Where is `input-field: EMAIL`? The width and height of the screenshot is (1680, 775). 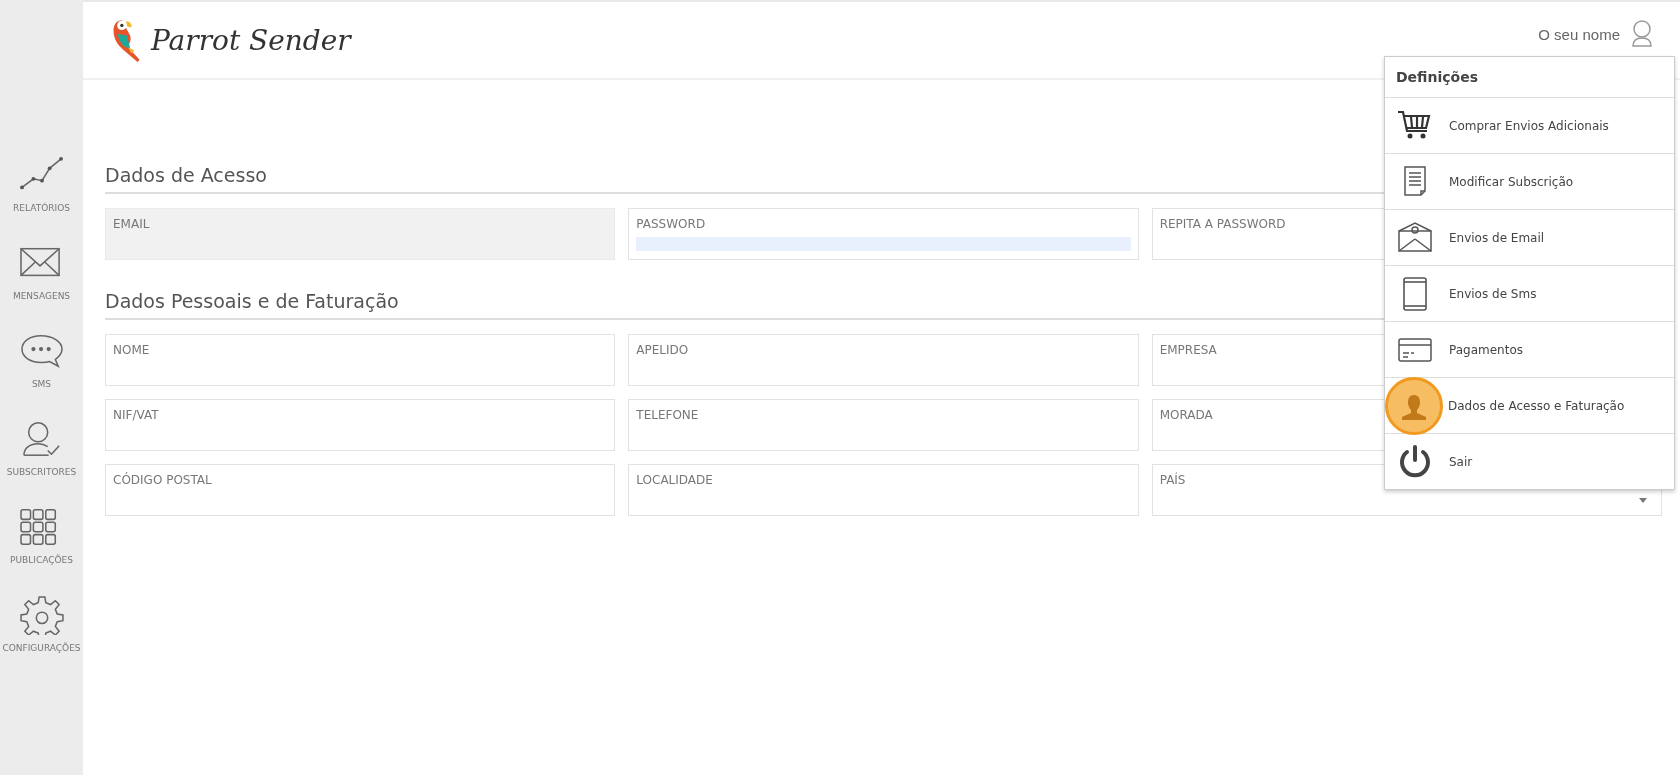
input-field: EMAIL is located at coordinates (360, 234).